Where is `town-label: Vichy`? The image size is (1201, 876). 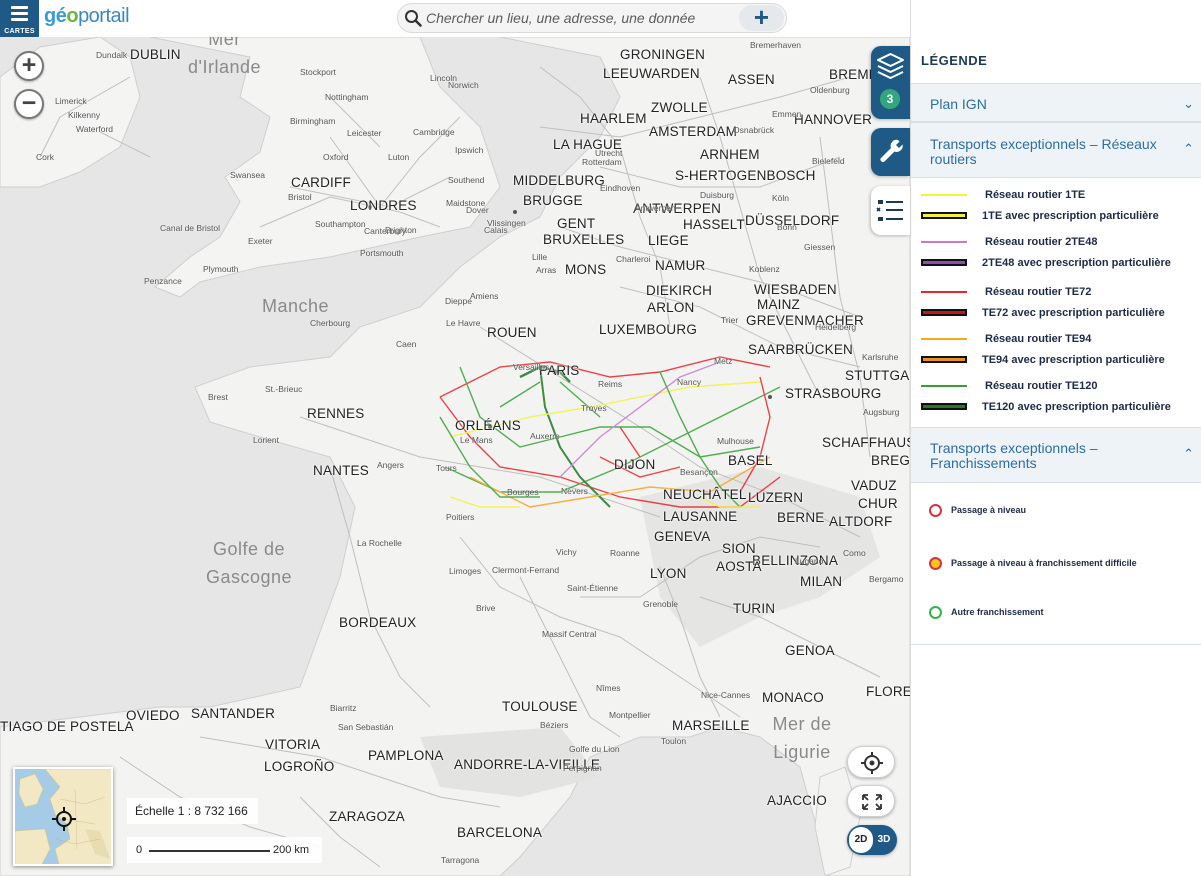 town-label: Vichy is located at coordinates (566, 552).